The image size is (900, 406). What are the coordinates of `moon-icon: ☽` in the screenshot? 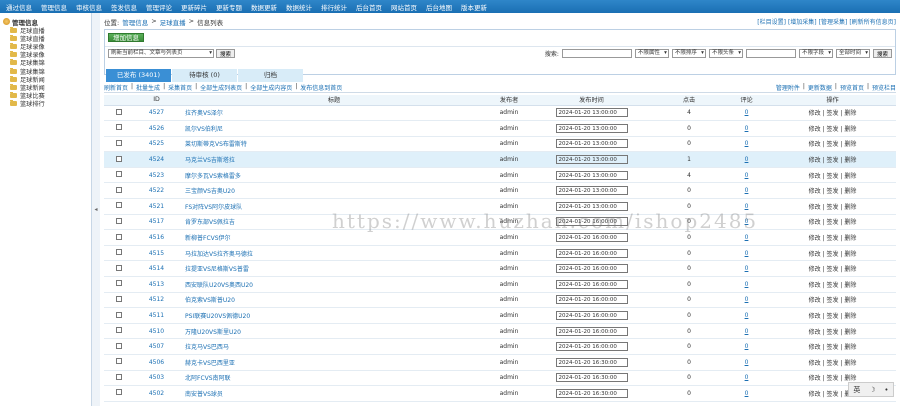 It's located at (872, 390).